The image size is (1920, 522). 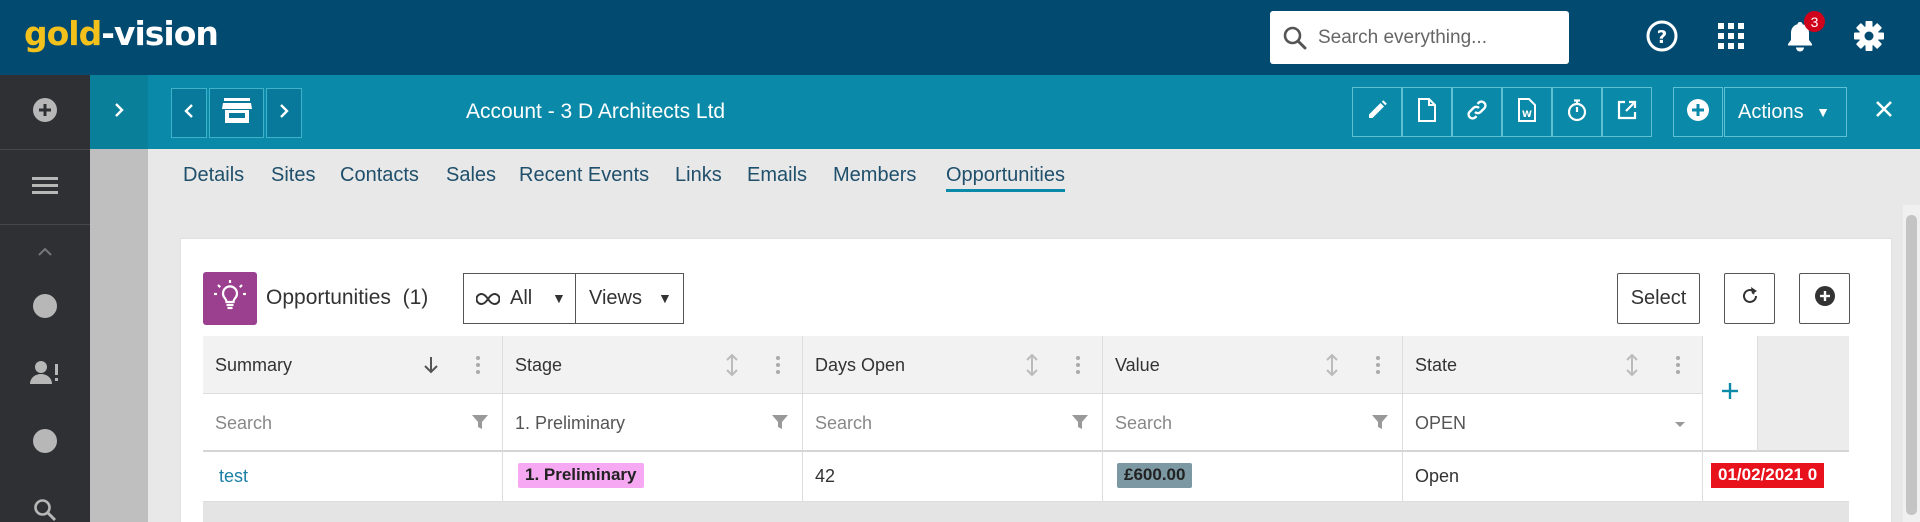 What do you see at coordinates (953, 365) in the screenshot?
I see `column-header-days-open: Days Open` at bounding box center [953, 365].